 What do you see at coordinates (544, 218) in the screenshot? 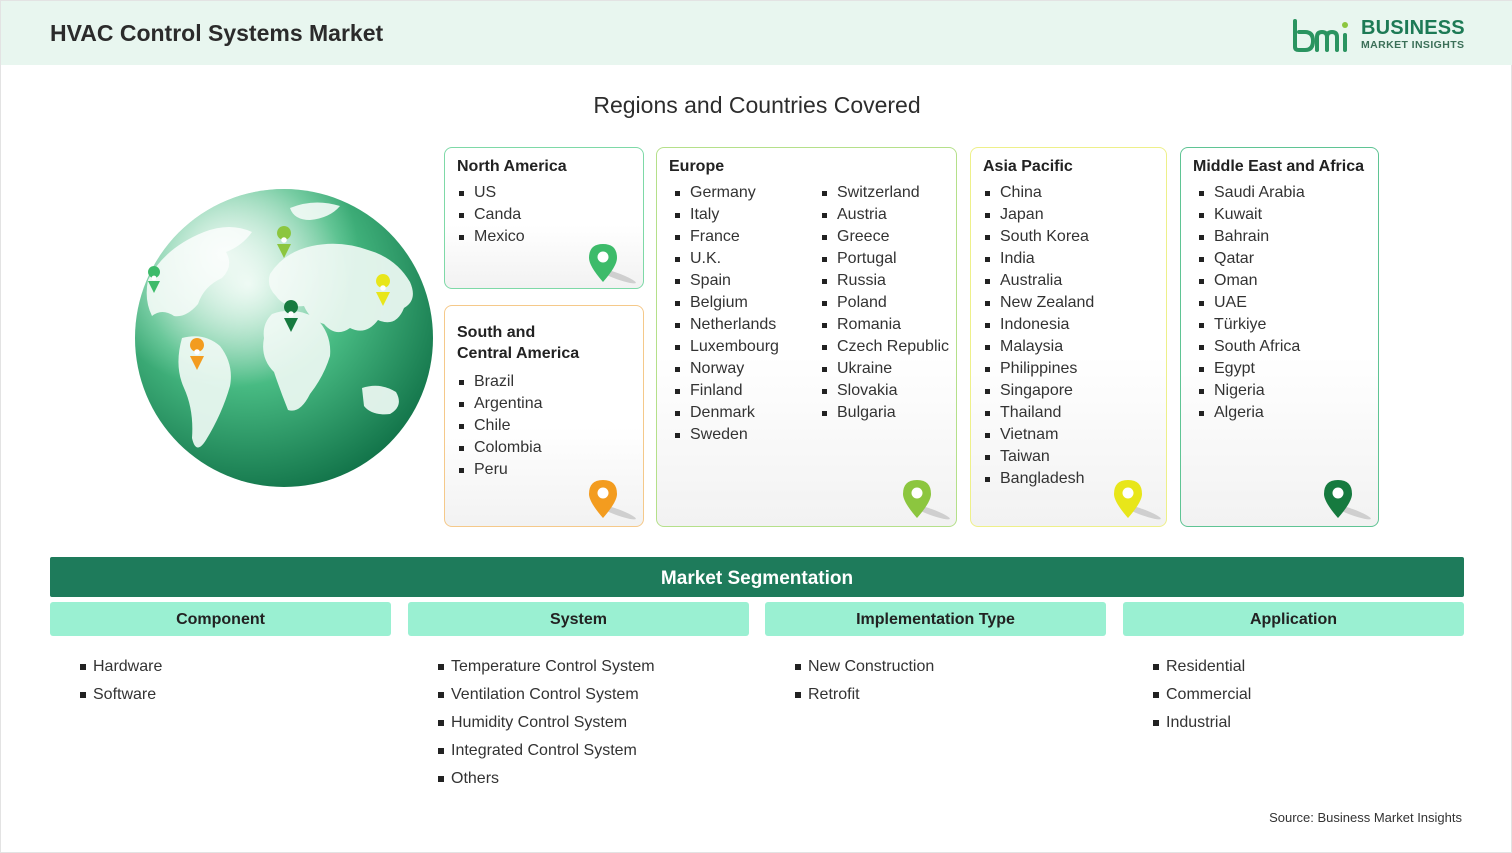
I see `region-card-north-america: North America US Canda Mexico` at bounding box center [544, 218].